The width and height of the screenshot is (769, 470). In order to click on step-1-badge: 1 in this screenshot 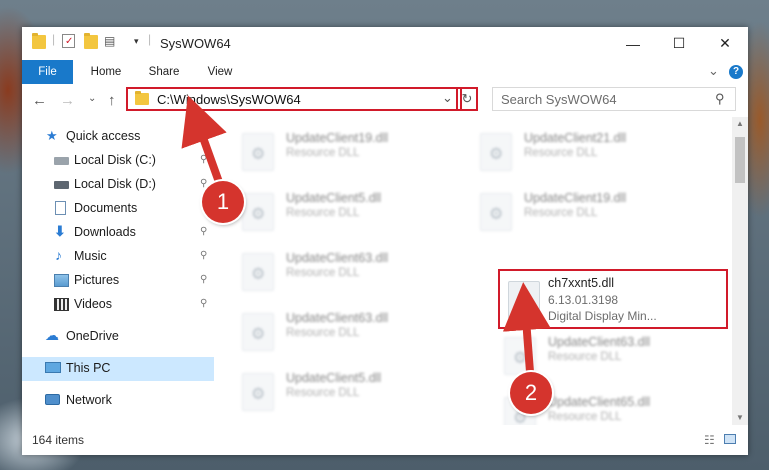, I will do `click(223, 202)`.